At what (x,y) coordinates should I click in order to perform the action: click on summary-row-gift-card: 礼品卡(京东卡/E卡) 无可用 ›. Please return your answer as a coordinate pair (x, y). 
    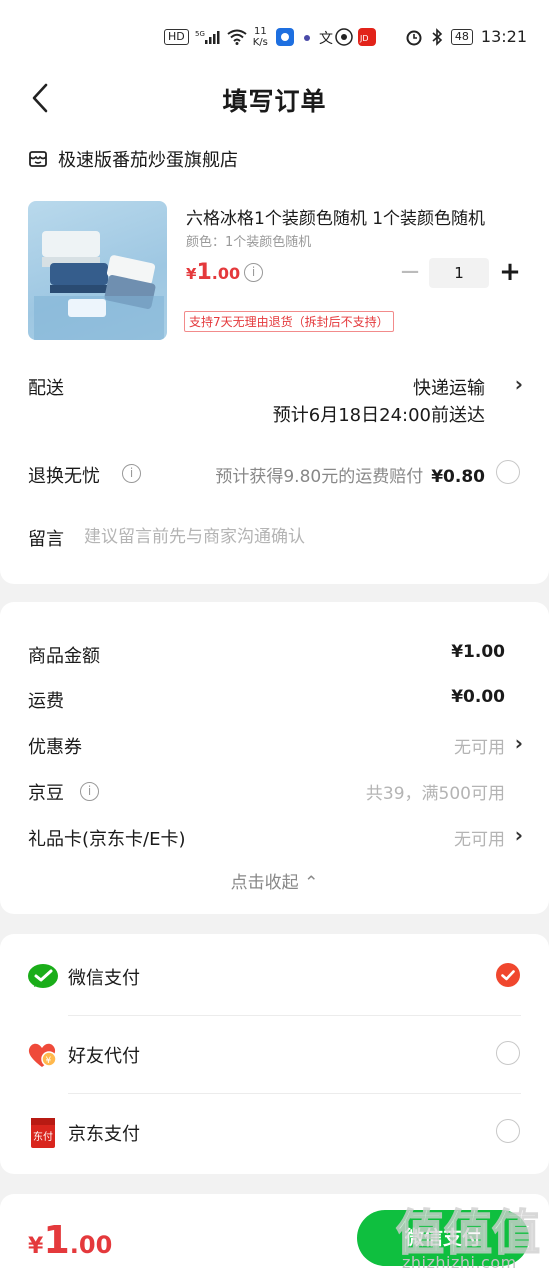
    Looking at the image, I should click on (274, 838).